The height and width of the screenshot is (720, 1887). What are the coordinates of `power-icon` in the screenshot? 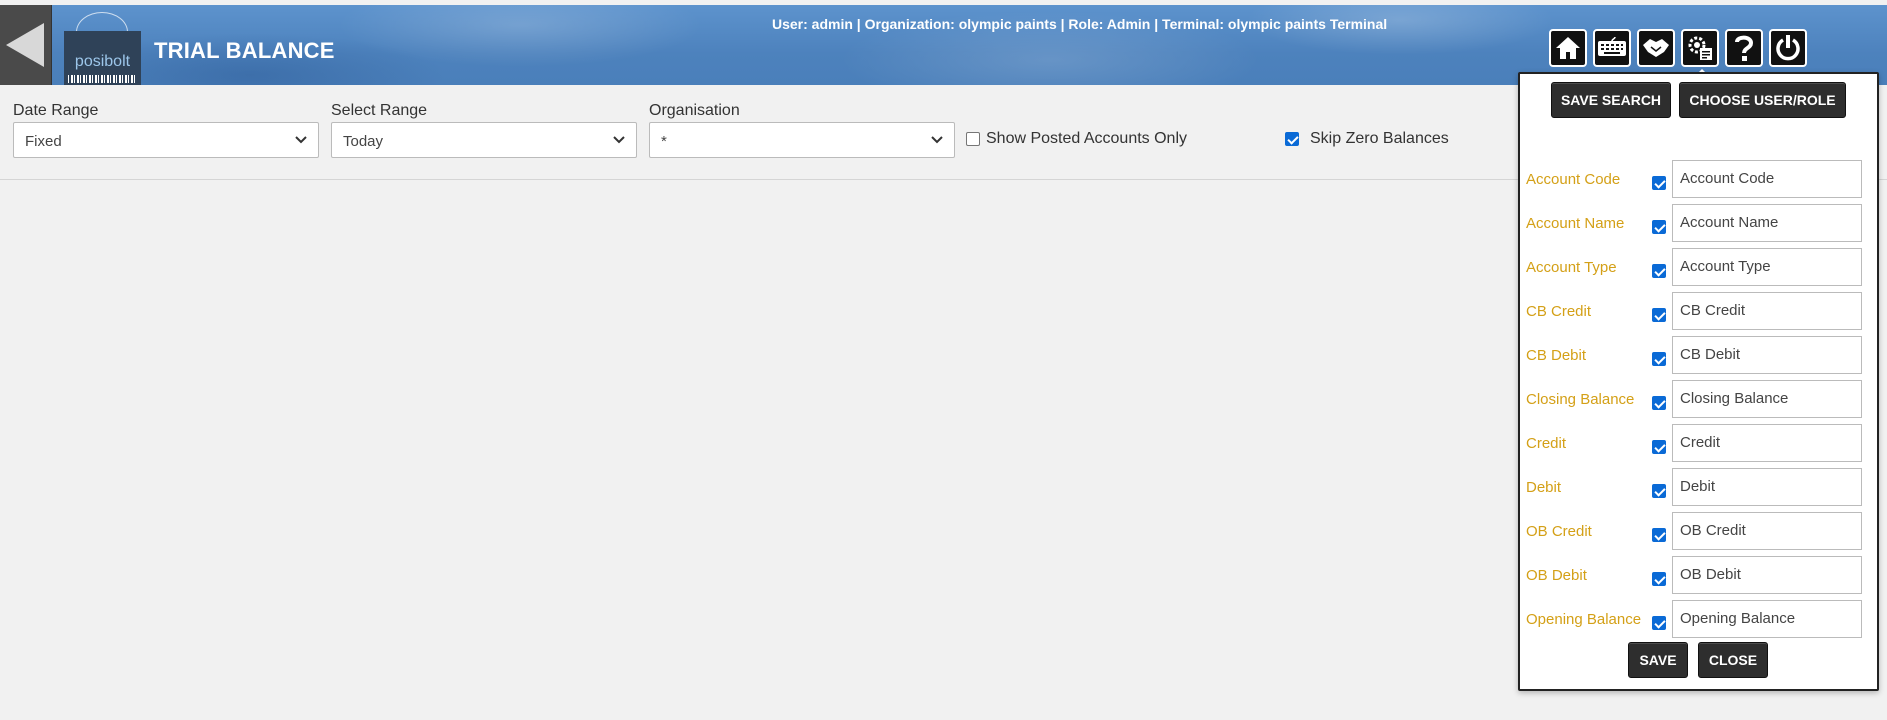 It's located at (1788, 48).